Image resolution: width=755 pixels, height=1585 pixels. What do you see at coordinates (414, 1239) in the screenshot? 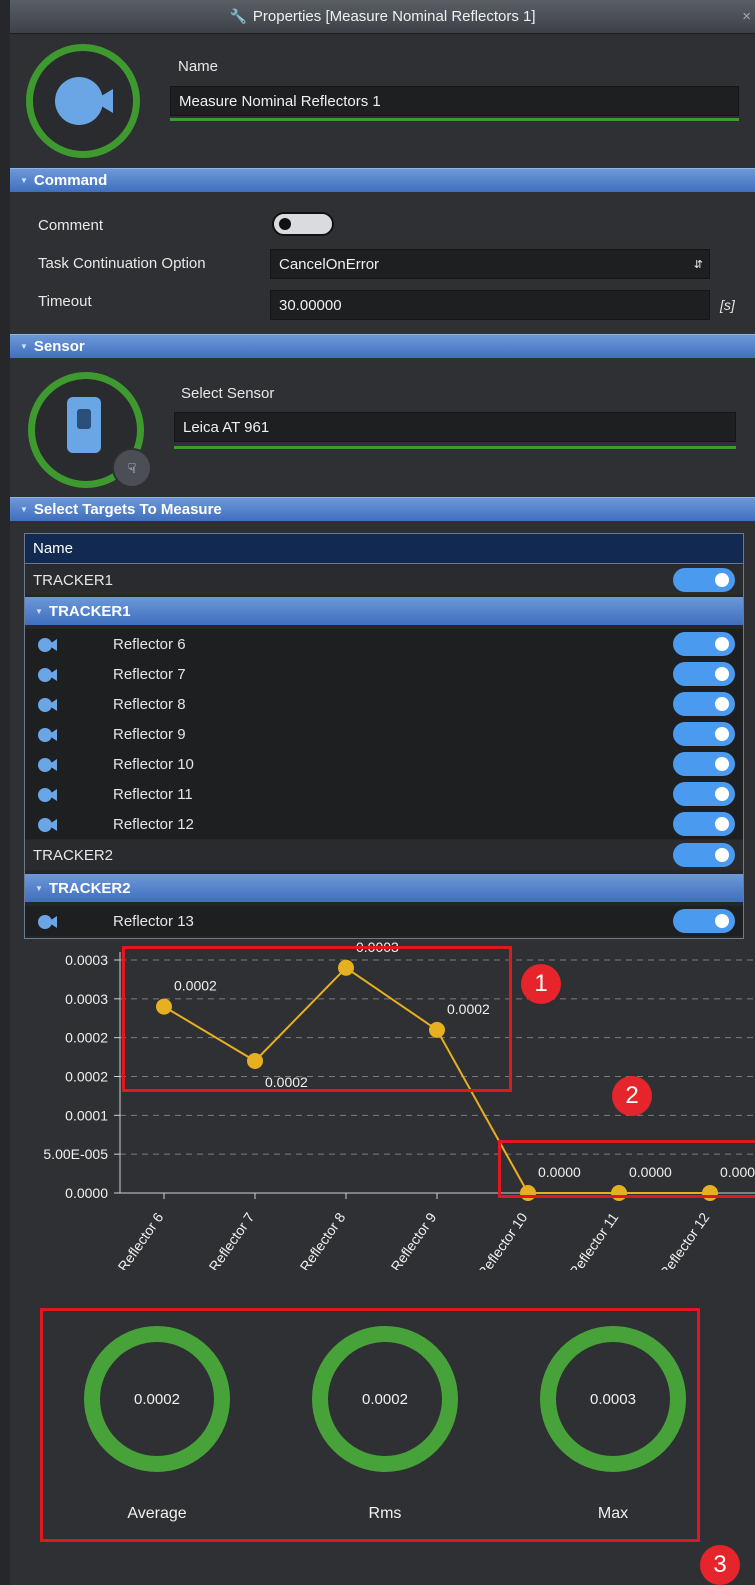
I see `x-tick-label: Reflector 9` at bounding box center [414, 1239].